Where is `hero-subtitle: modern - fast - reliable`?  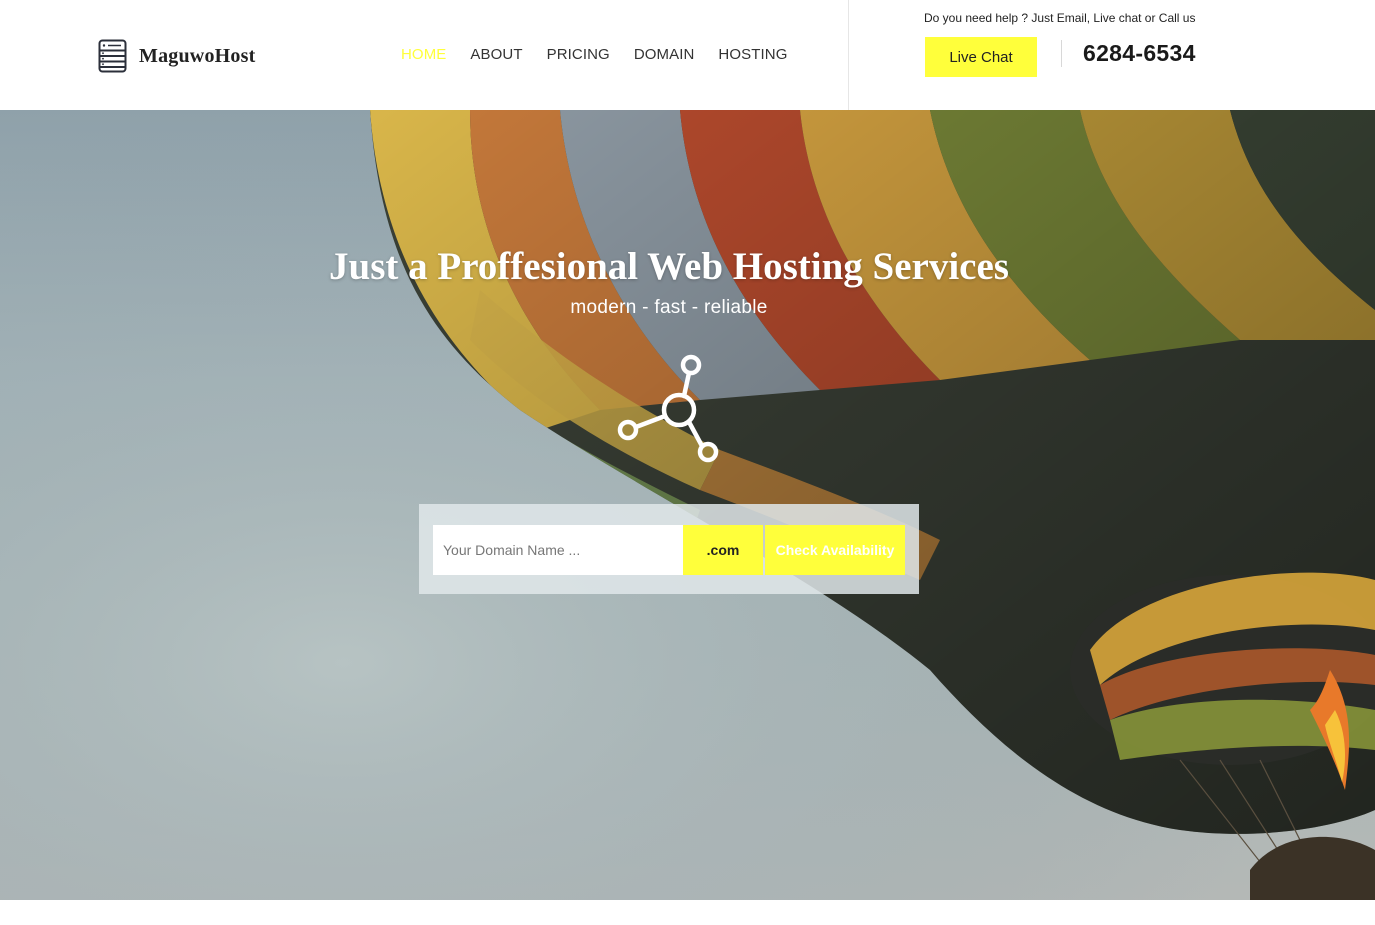
hero-subtitle: modern - fast - reliable is located at coordinates (669, 307).